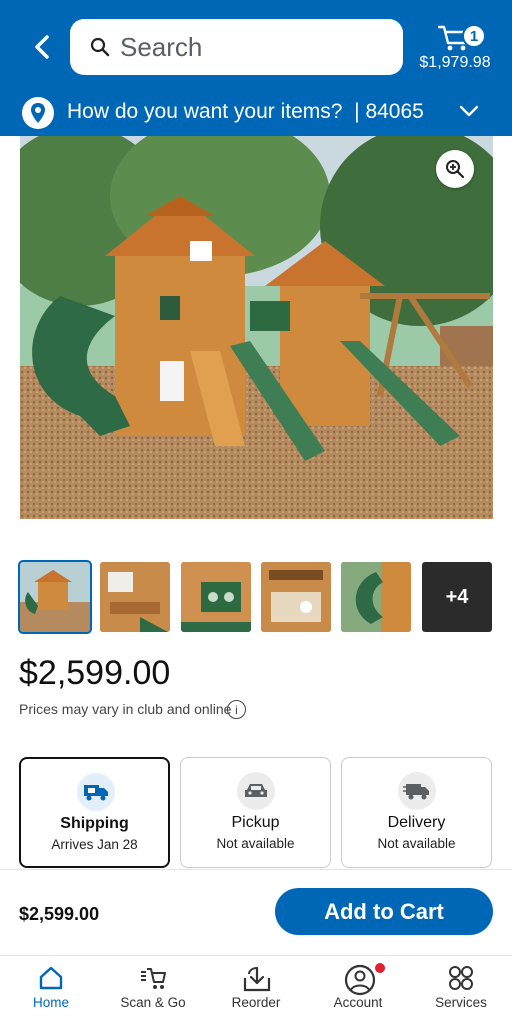 This screenshot has width=512, height=1021. I want to click on thumbnail-more: +4, so click(457, 597).